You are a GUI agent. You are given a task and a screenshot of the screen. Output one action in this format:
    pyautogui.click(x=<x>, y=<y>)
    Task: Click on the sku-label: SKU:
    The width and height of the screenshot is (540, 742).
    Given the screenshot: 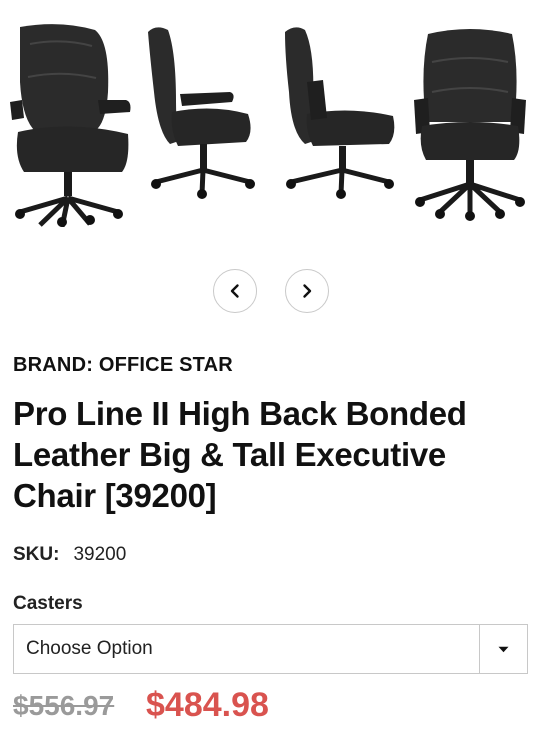 What is the action you would take?
    pyautogui.click(x=36, y=554)
    